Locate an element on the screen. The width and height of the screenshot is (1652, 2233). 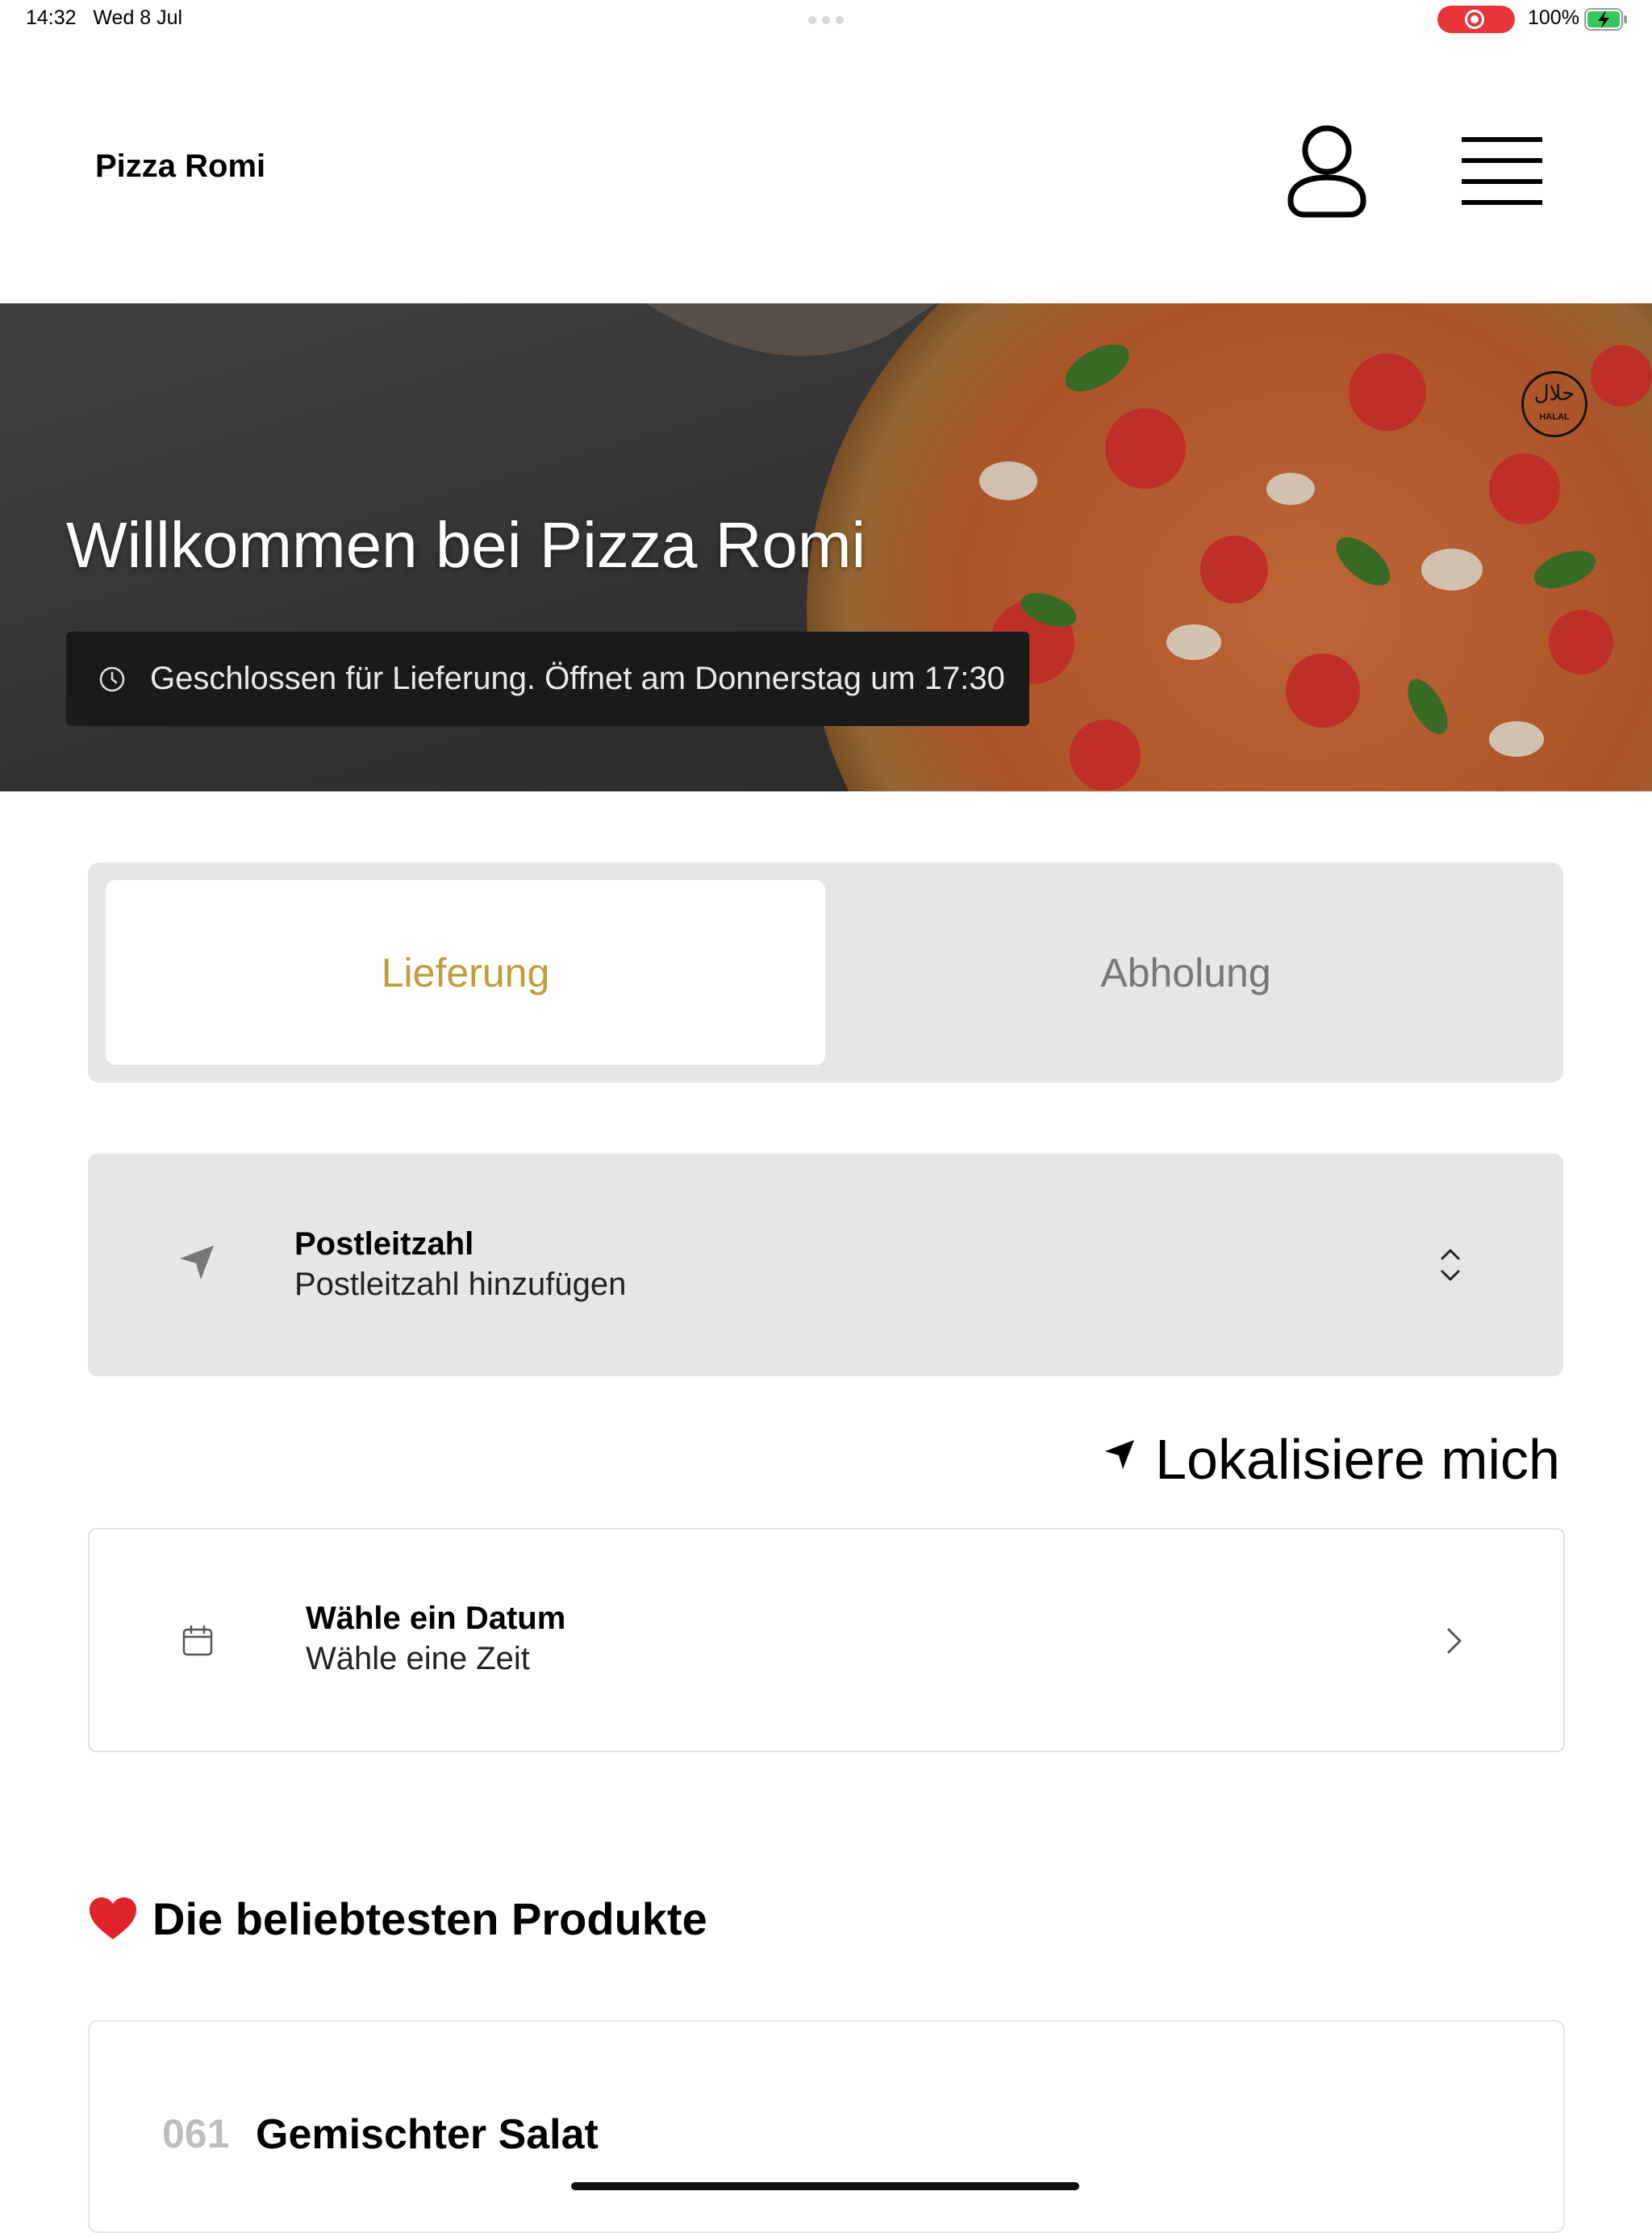
time-label: Wähle eine Zeit is located at coordinates (418, 1658).